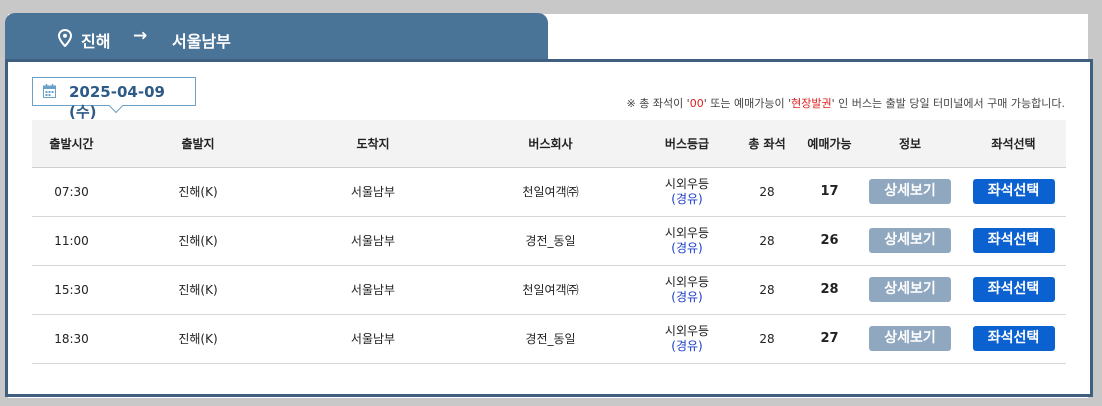  I want to click on selected-date: 2025-04-09 (수), so click(117, 102).